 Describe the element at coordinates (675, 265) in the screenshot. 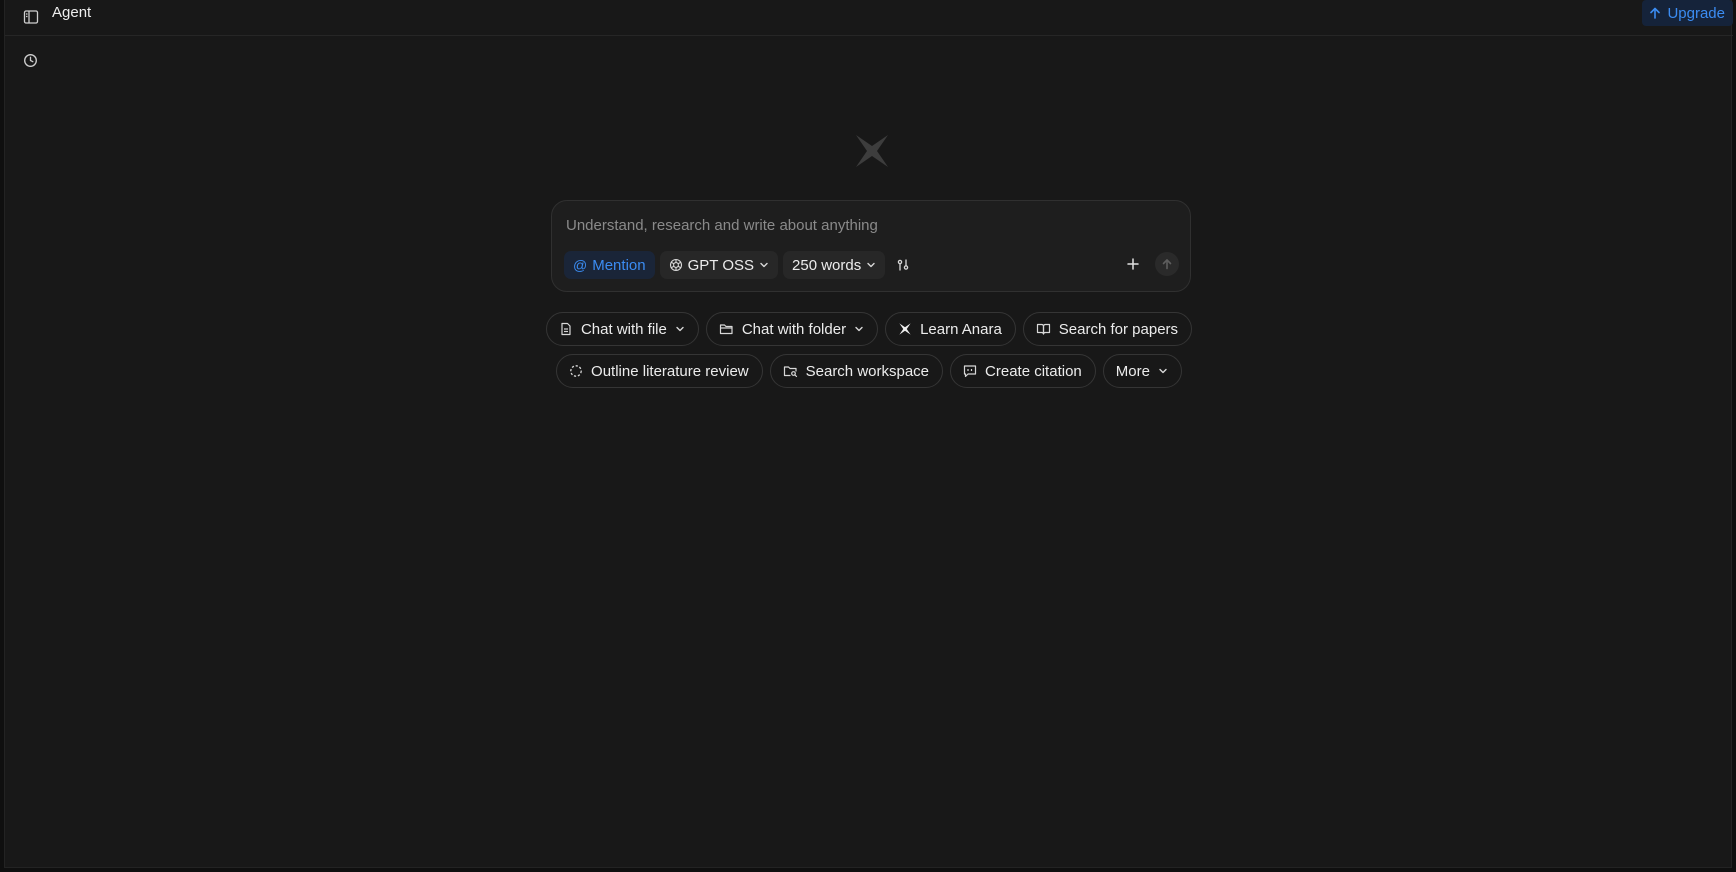

I see `openai-icon` at that location.